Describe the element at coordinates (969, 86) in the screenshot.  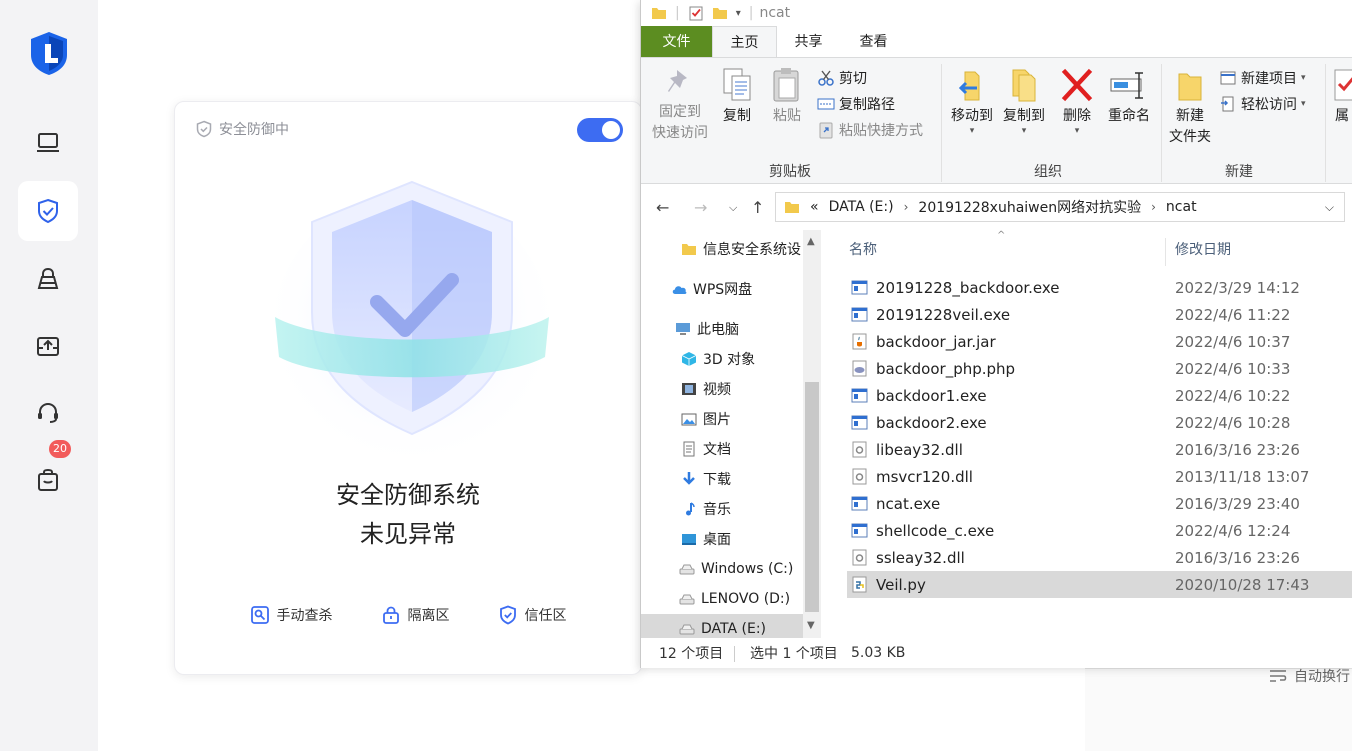
I see `move-to-icon` at that location.